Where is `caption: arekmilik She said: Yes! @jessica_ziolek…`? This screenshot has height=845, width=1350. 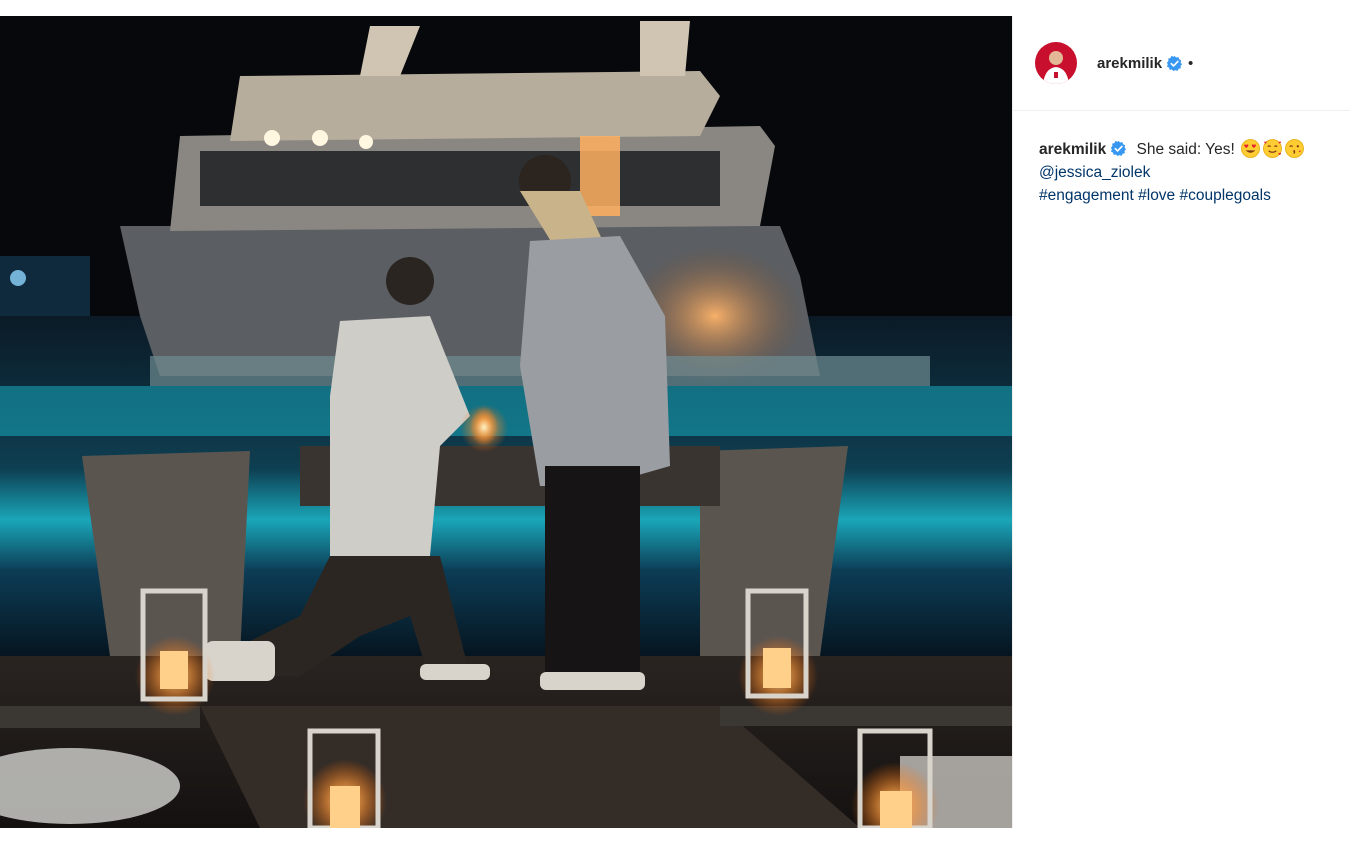 caption: arekmilik She said: Yes! @jessica_ziolek… is located at coordinates (1181, 159).